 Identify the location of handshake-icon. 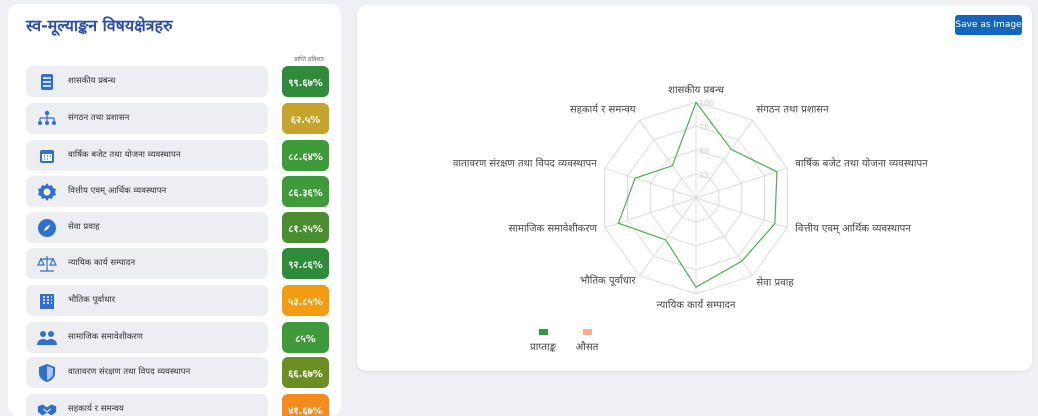
(47, 408).